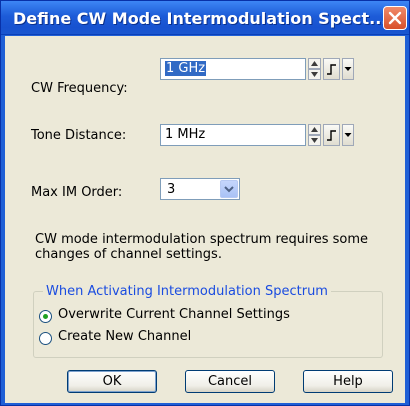 Image resolution: width=410 pixels, height=406 pixels. Describe the element at coordinates (208, 324) in the screenshot. I see `activation-groupbox` at that location.